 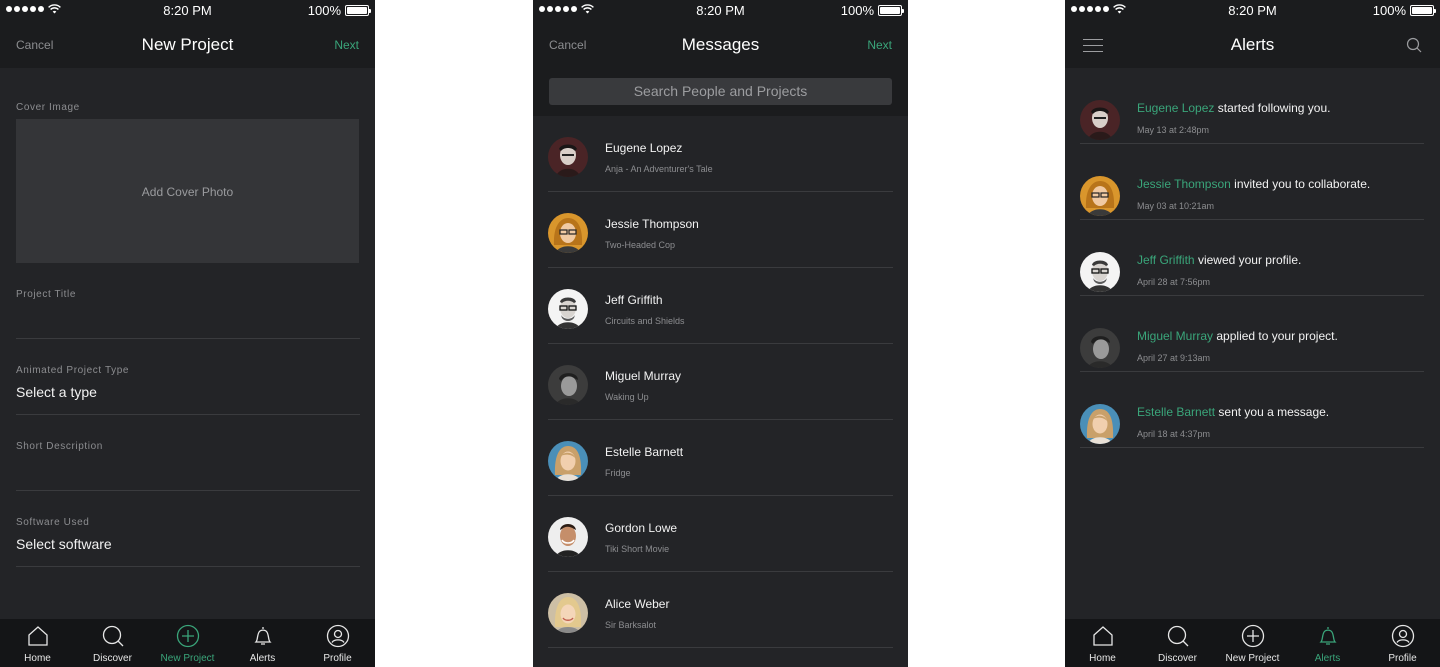 I want to click on list-item: Alice Weber Sir Barksalot, so click(x=720, y=610).